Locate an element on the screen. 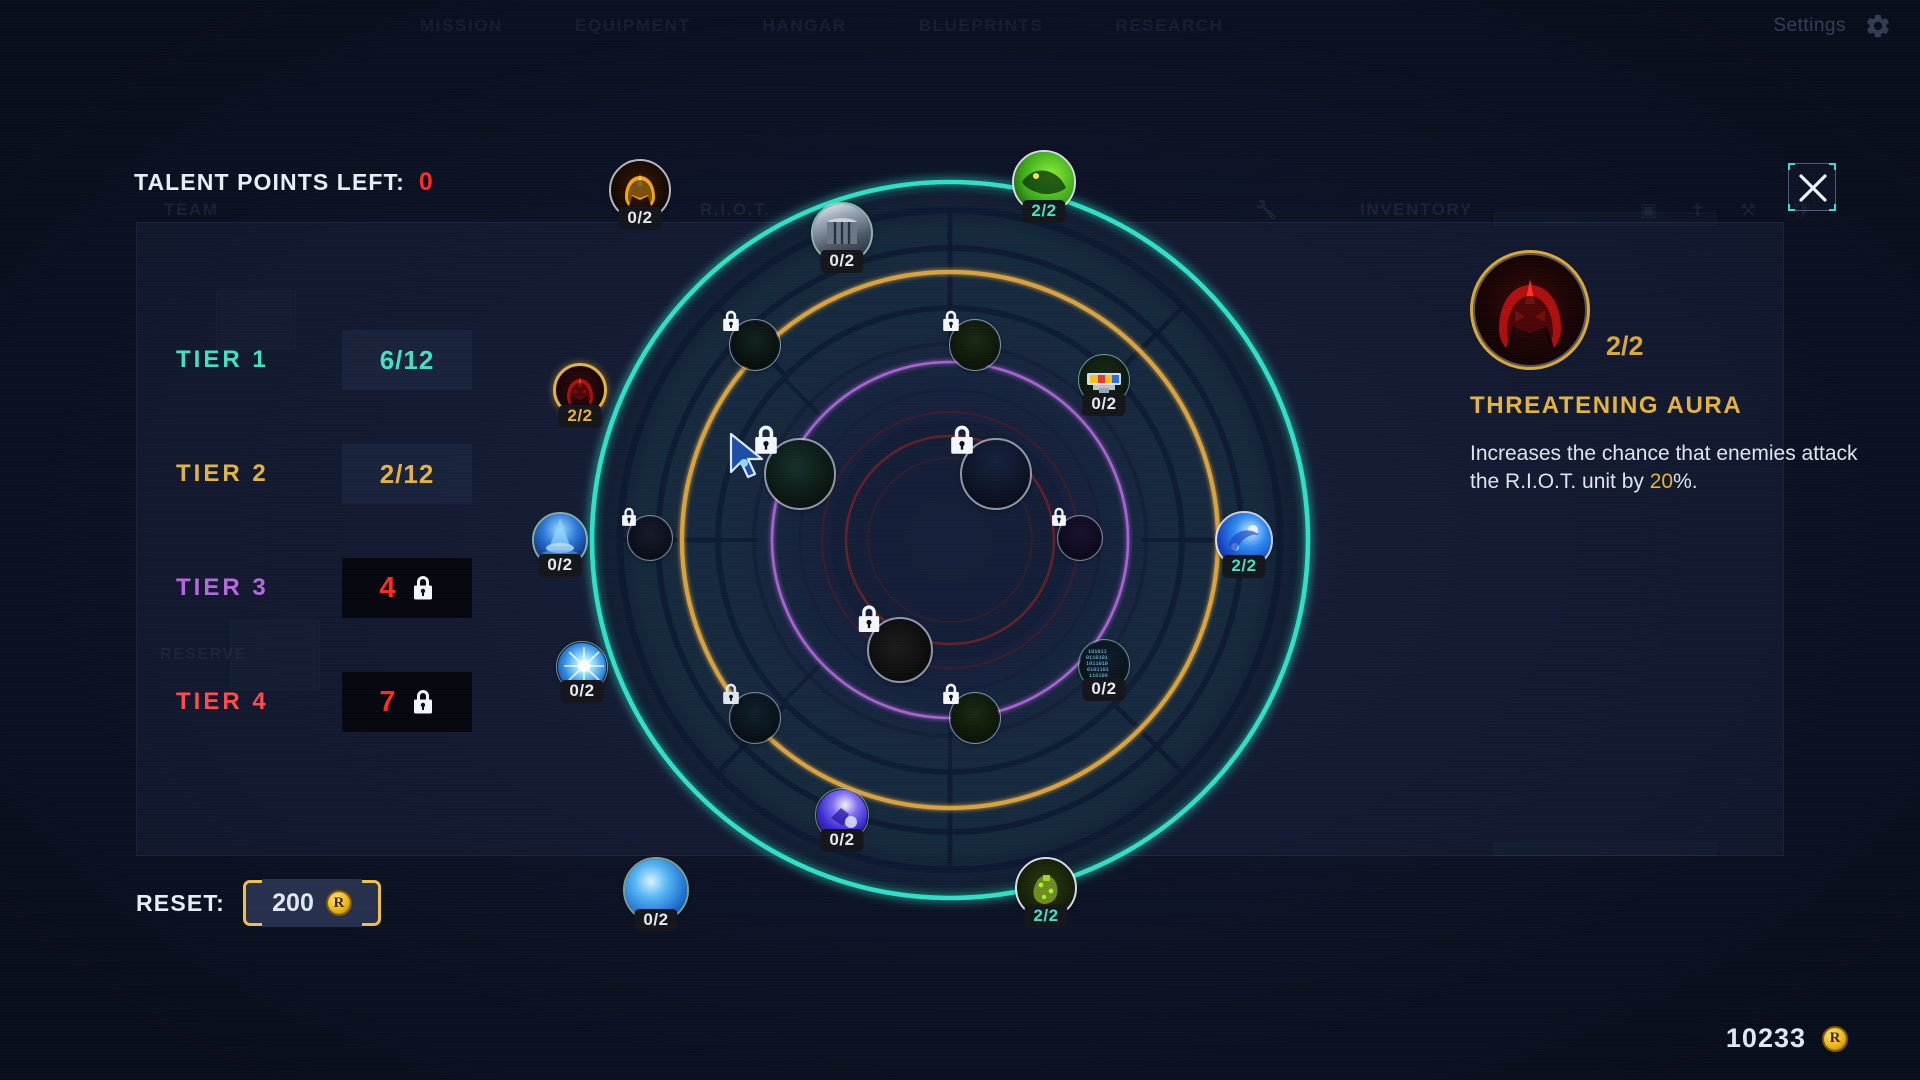 This screenshot has height=1080, width=1920. tab-hangar: HANGAR is located at coordinates (804, 26).